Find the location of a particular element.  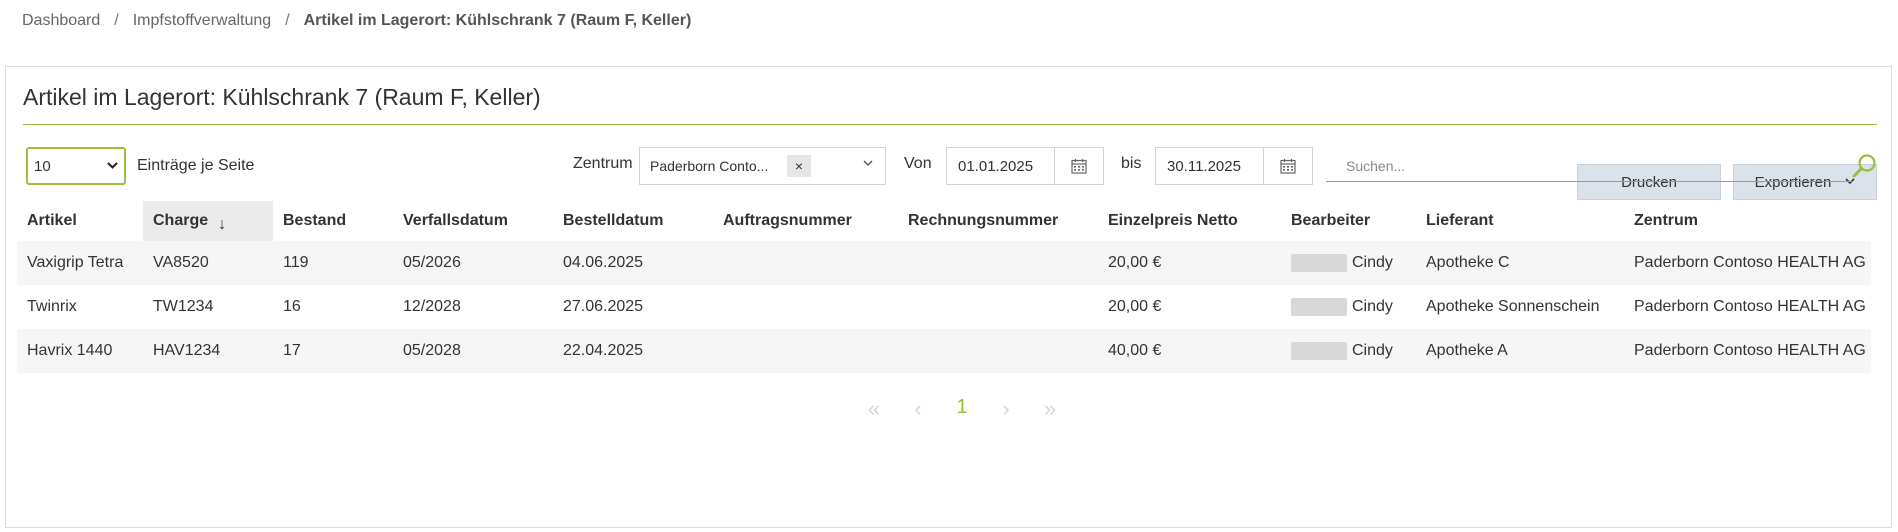

sort-descending-icon: ↓ is located at coordinates (222, 224).